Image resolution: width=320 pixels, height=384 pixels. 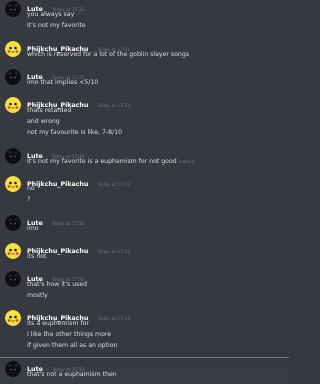 What do you see at coordinates (69, 334) in the screenshot?
I see `message-text: I like the other things more` at bounding box center [69, 334].